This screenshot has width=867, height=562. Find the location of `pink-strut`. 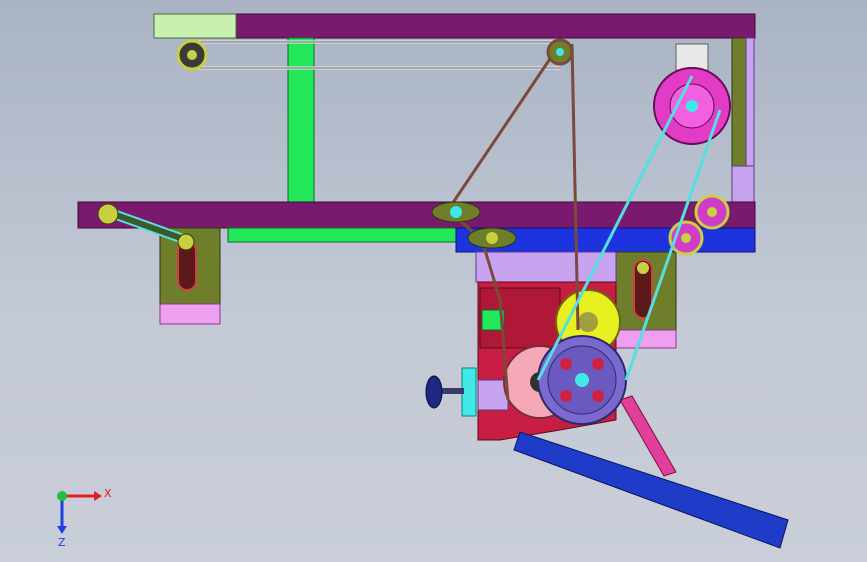

pink-strut is located at coordinates (648, 436).